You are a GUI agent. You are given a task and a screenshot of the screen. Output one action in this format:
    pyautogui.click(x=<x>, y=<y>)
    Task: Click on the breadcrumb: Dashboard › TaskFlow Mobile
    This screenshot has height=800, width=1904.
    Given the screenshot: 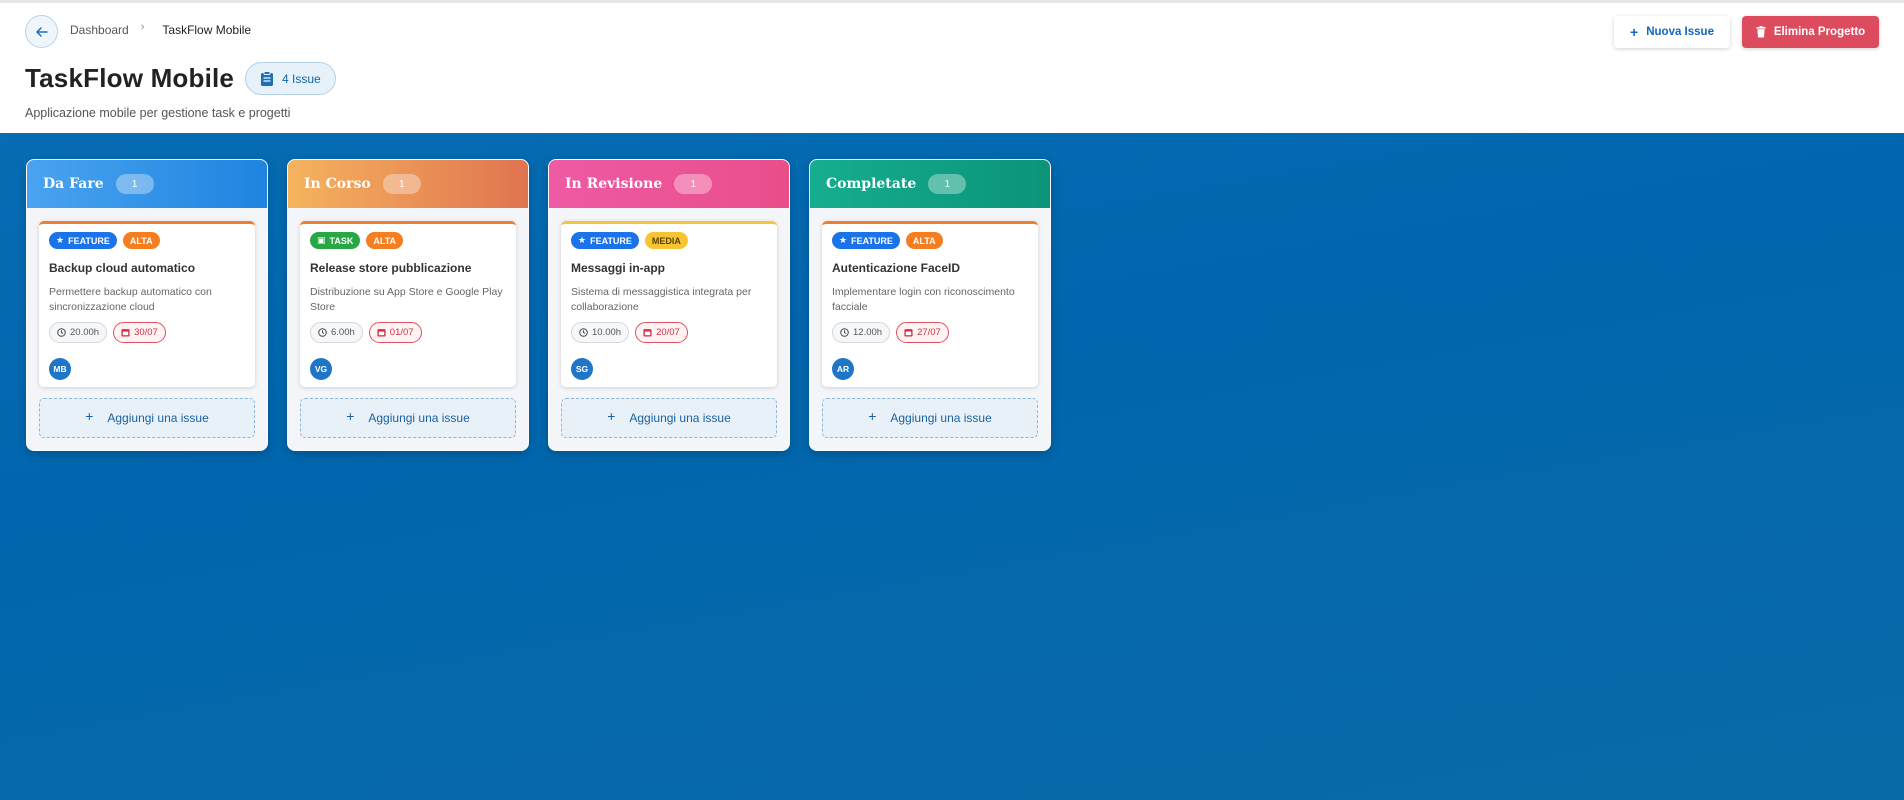 What is the action you would take?
    pyautogui.click(x=161, y=29)
    